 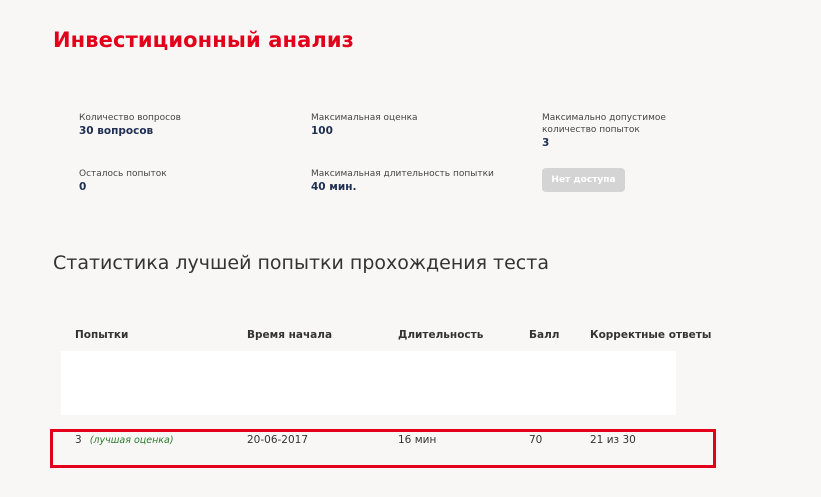 What do you see at coordinates (368, 383) in the screenshot?
I see `table-blank-area` at bounding box center [368, 383].